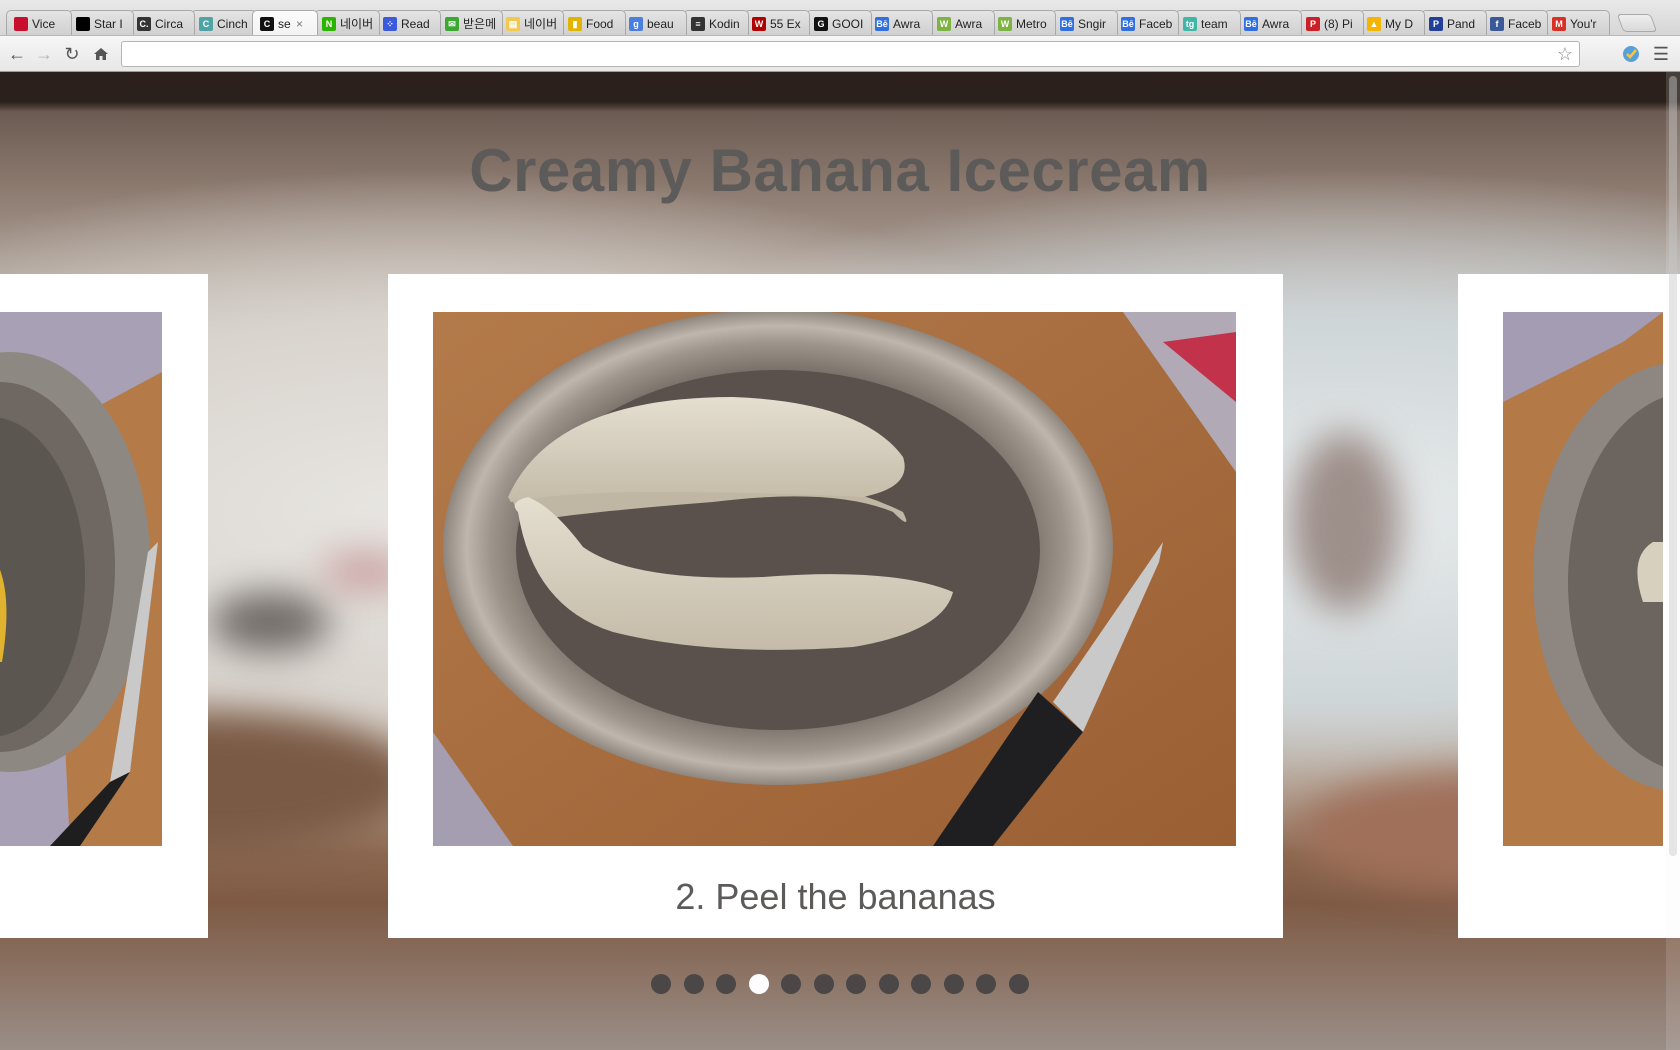 The height and width of the screenshot is (1050, 1680). What do you see at coordinates (1673, 466) in the screenshot?
I see `scrollbar-thumb` at bounding box center [1673, 466].